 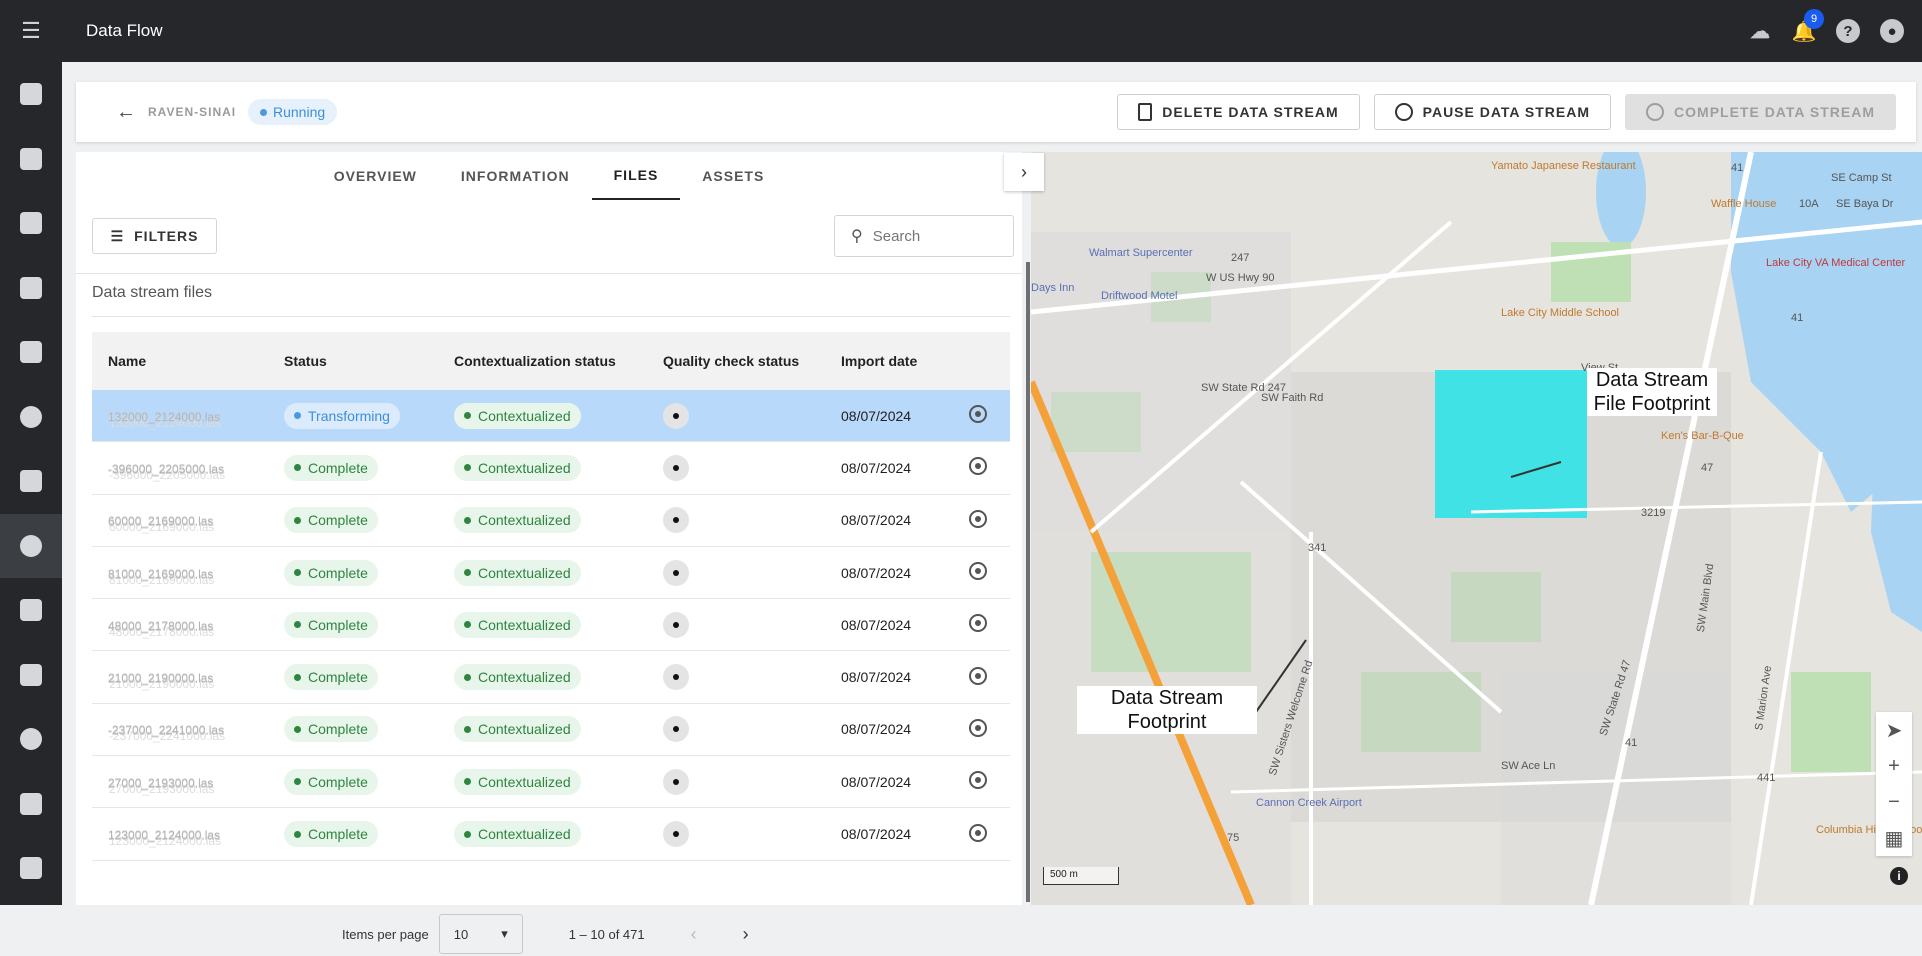 I want to click on pause-data-stream-button: PAUSE DATA STREAM, so click(x=1492, y=112).